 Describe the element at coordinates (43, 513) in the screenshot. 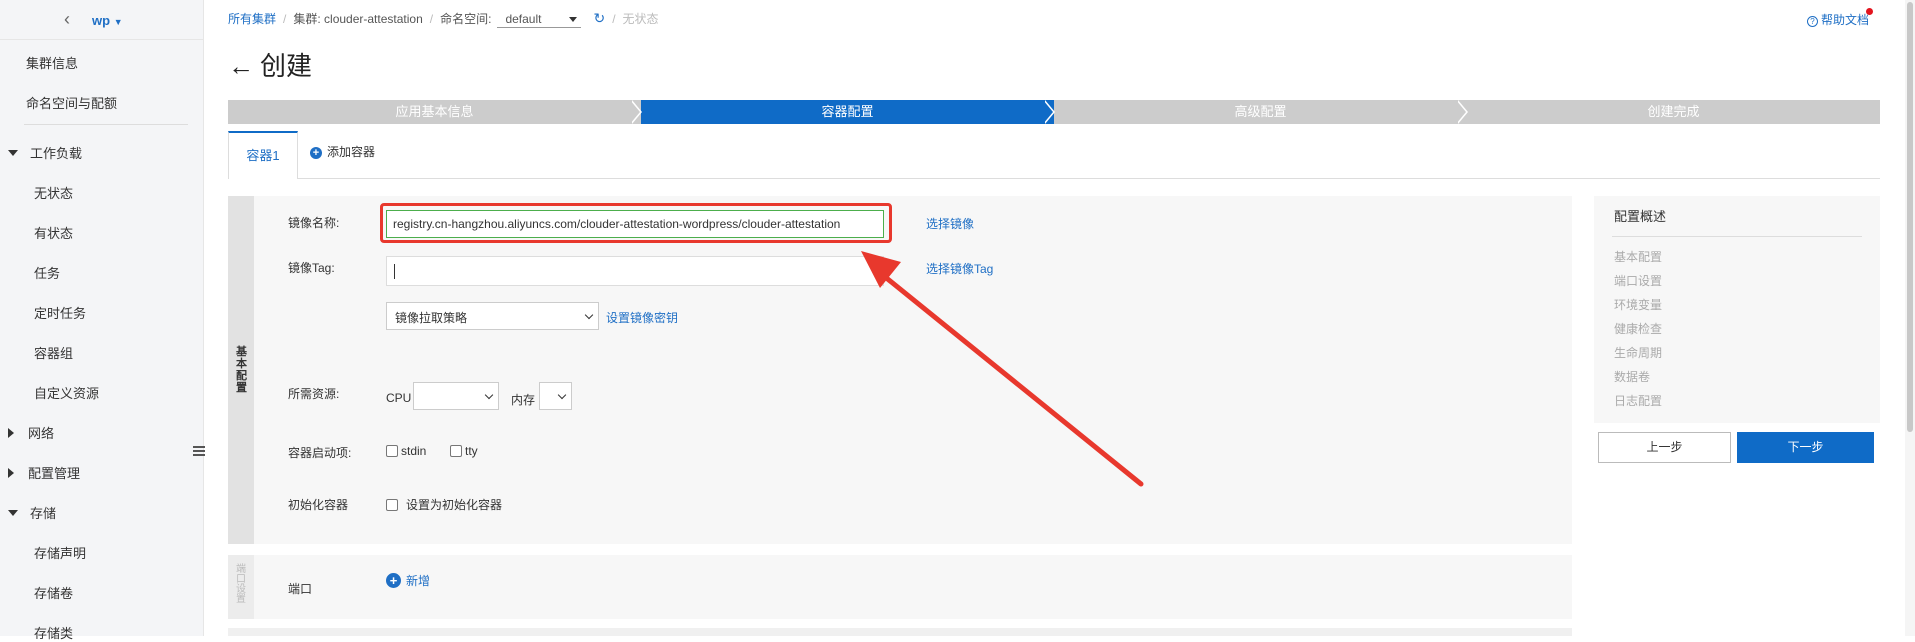

I see `sidebar-group-label: 存储` at that location.